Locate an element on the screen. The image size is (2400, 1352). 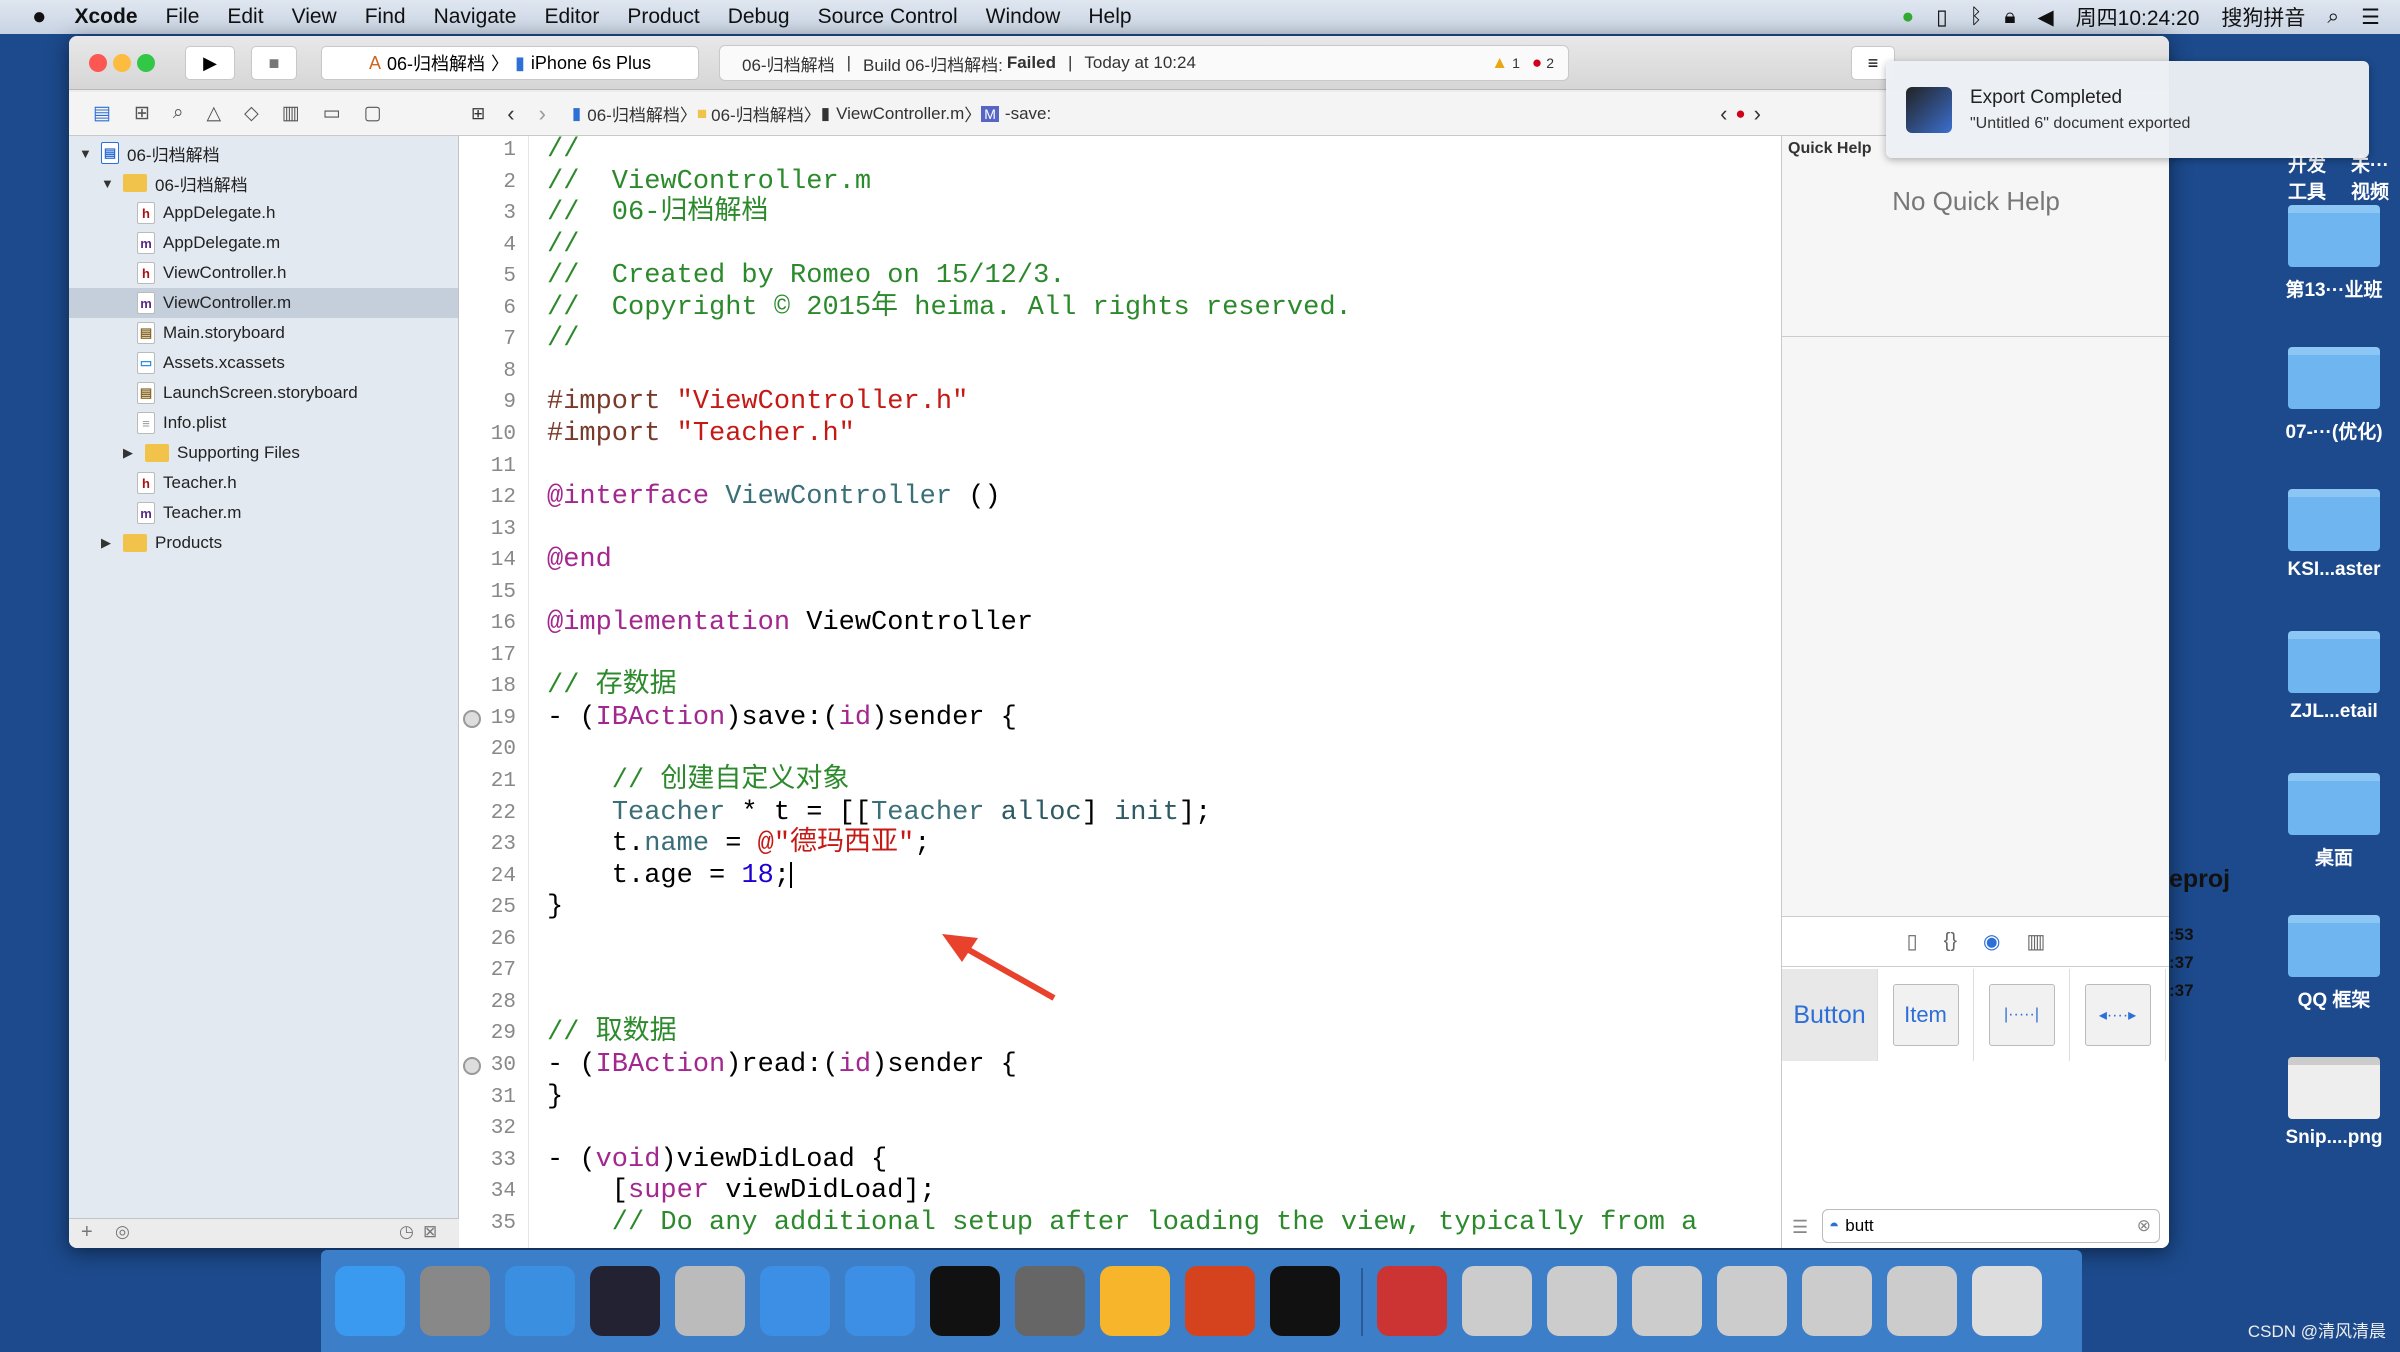
lock-icon: 🔒︎ is located at coordinates (2009, 17).